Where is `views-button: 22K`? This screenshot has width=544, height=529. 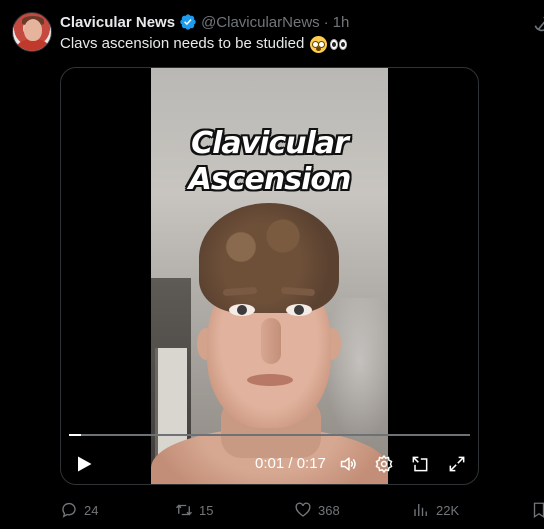
views-button: 22K is located at coordinates (435, 510).